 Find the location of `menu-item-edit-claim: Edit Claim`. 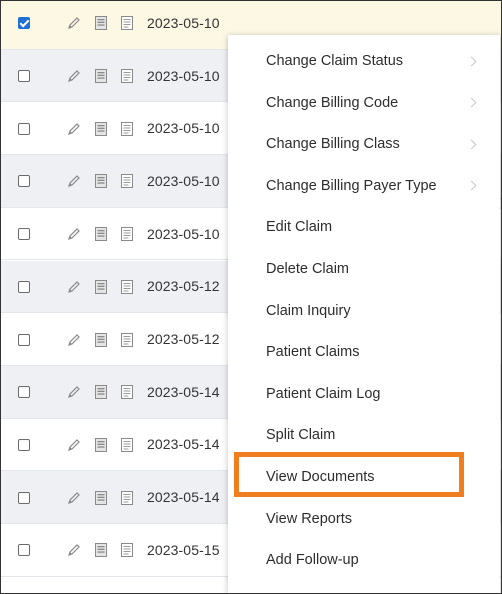

menu-item-edit-claim: Edit Claim is located at coordinates (364, 227).